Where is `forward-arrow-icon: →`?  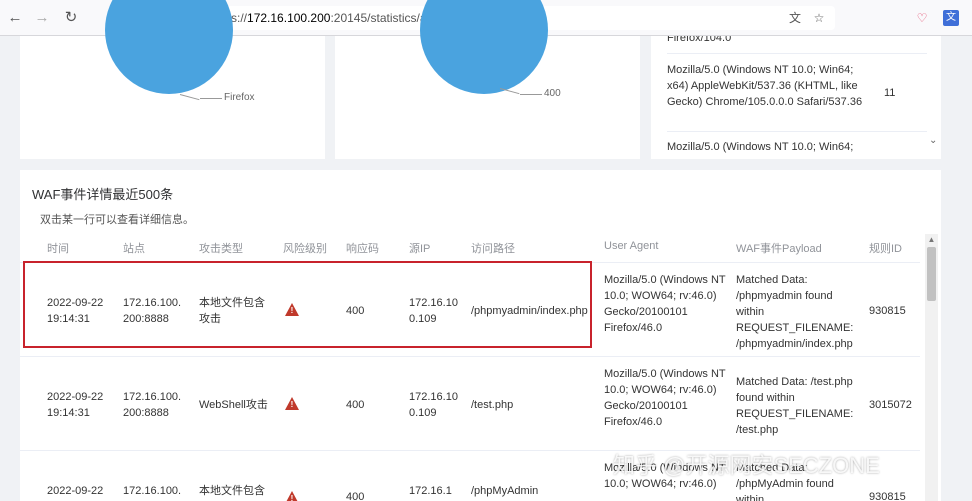
forward-arrow-icon: → is located at coordinates (42, 18).